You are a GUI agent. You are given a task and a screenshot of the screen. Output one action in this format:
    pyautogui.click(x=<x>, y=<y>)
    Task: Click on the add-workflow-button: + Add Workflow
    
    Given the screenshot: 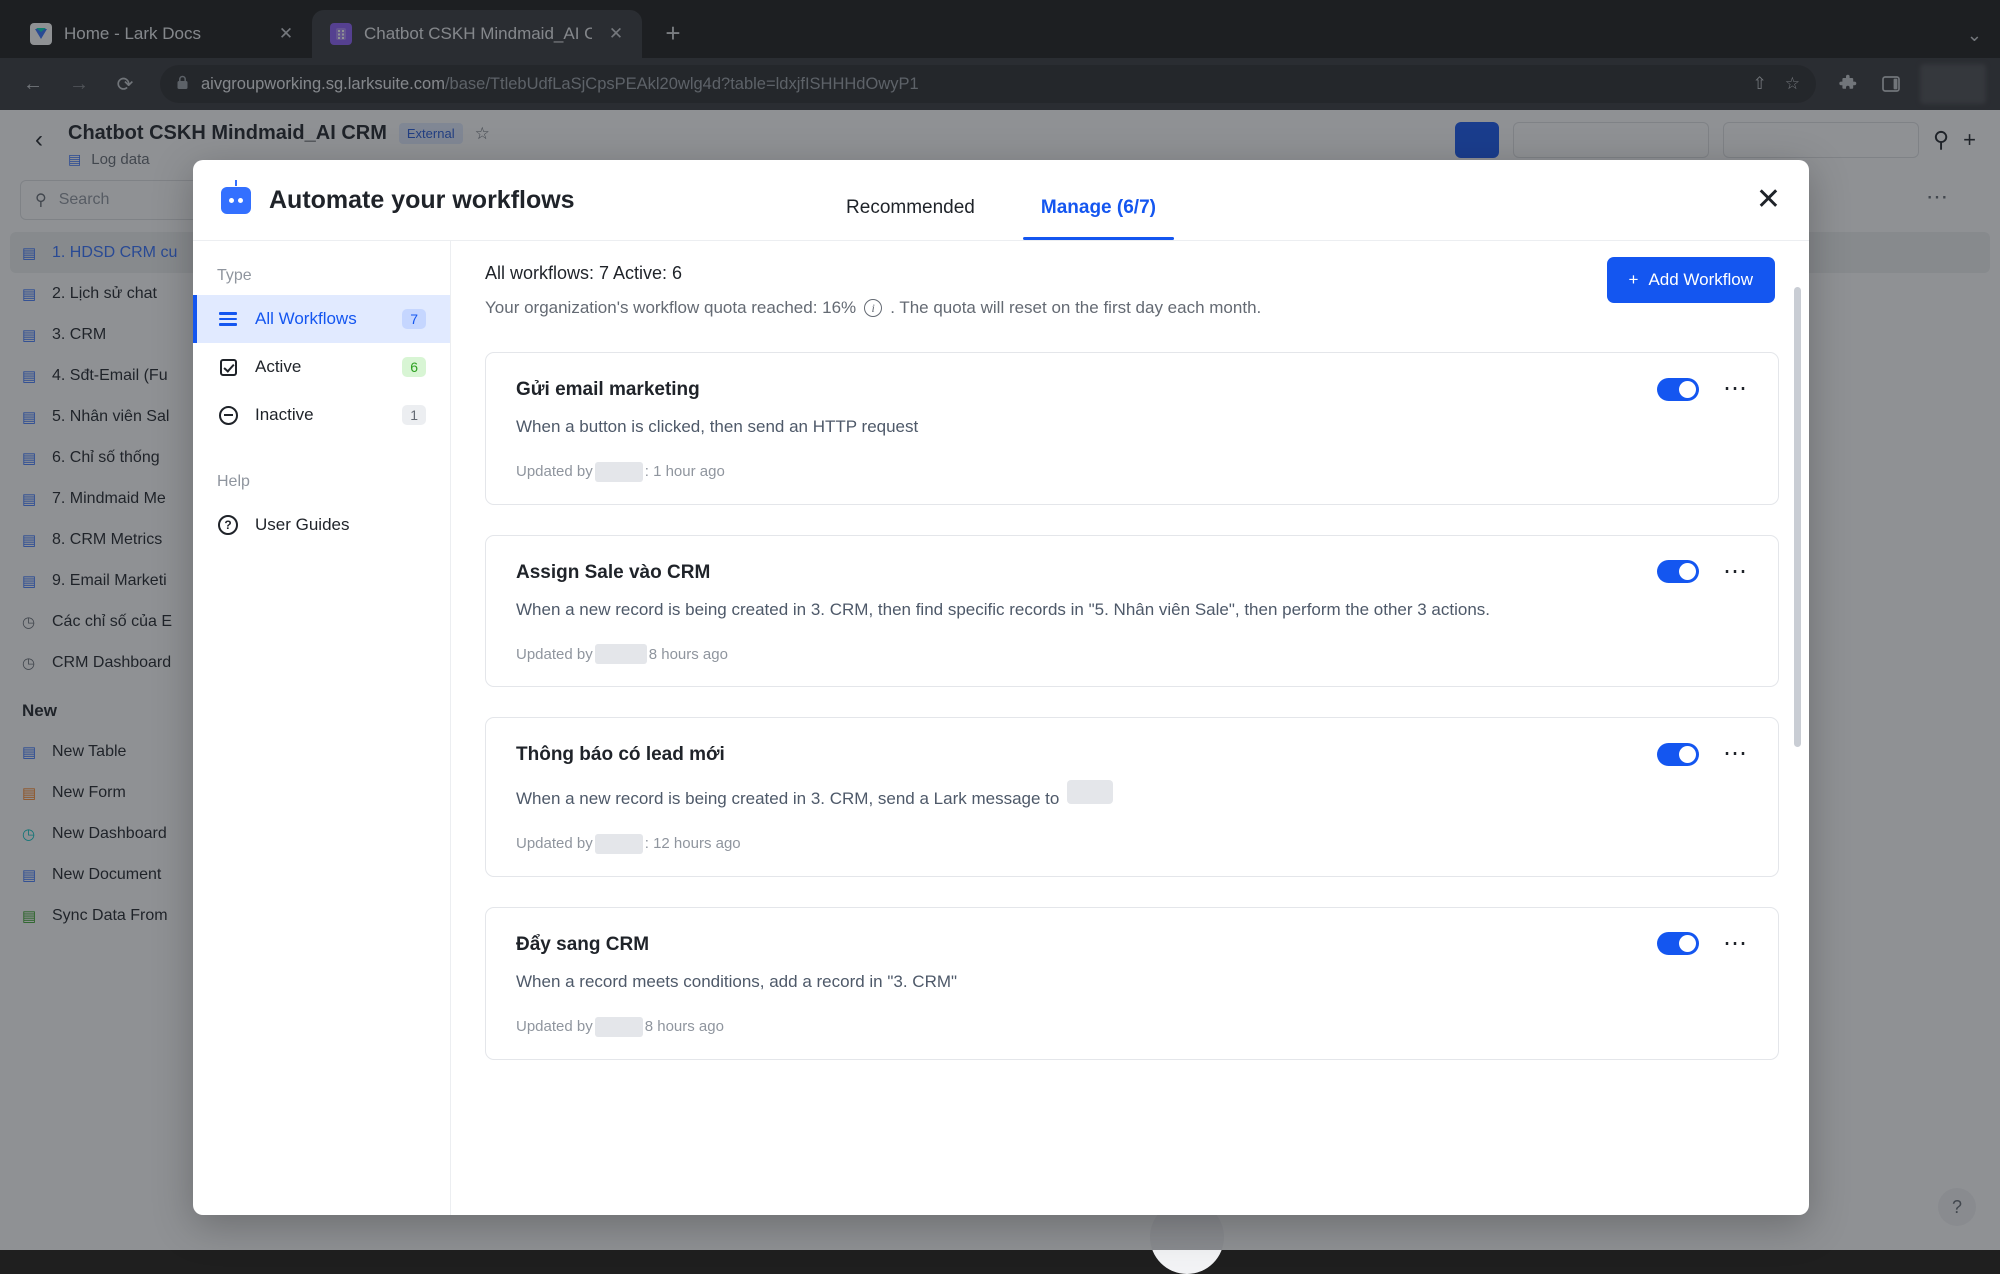 What is the action you would take?
    pyautogui.click(x=1691, y=280)
    